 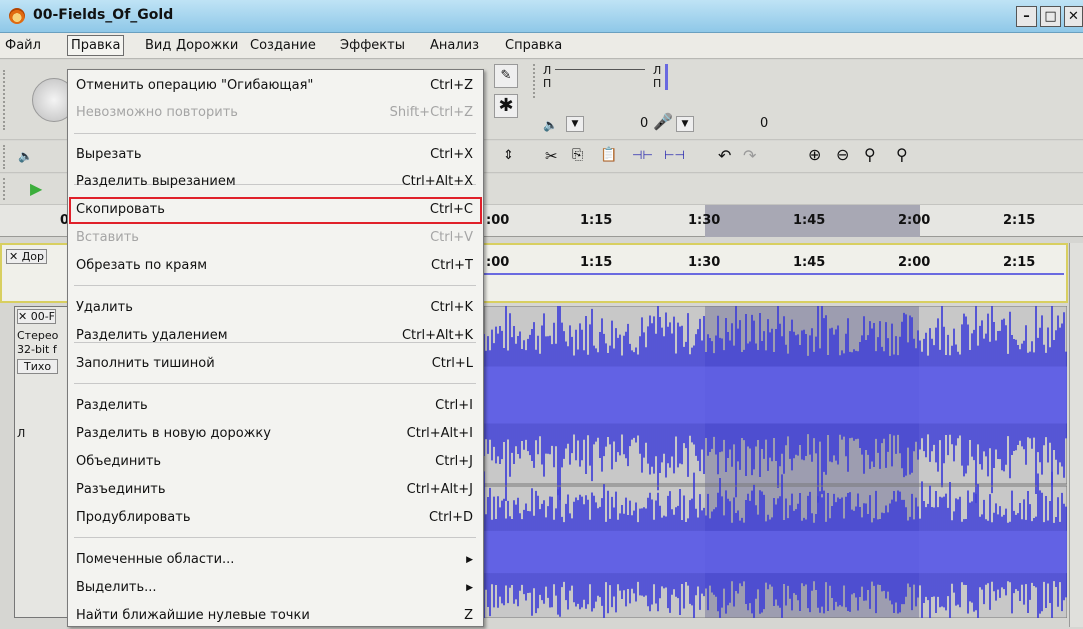 What do you see at coordinates (454, 461) in the screenshot?
I see `menu-item-shortcut: Ctrl+J` at bounding box center [454, 461].